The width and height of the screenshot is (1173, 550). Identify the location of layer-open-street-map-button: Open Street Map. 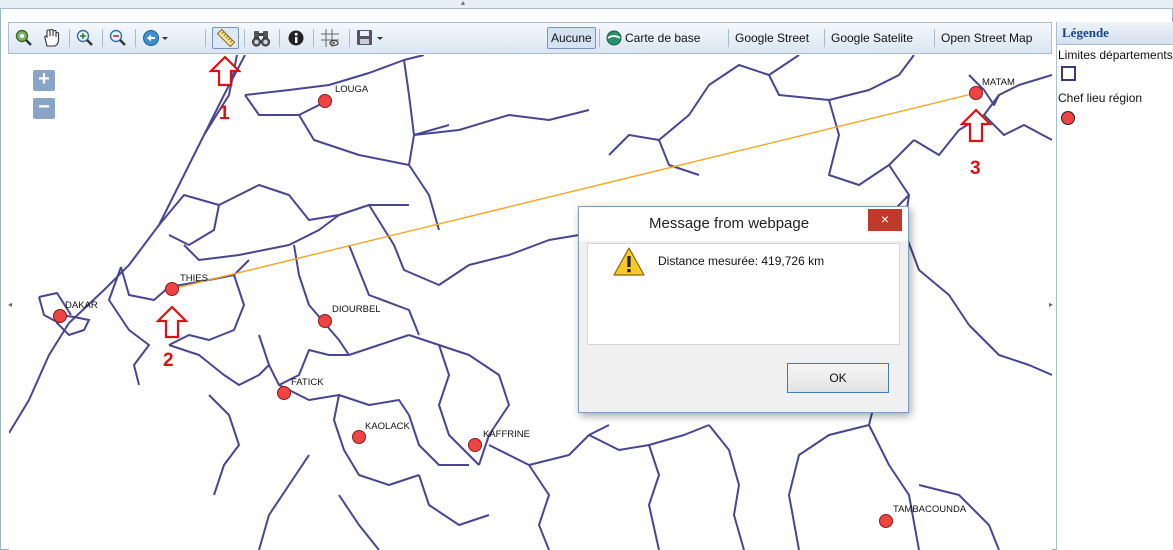
(986, 38).